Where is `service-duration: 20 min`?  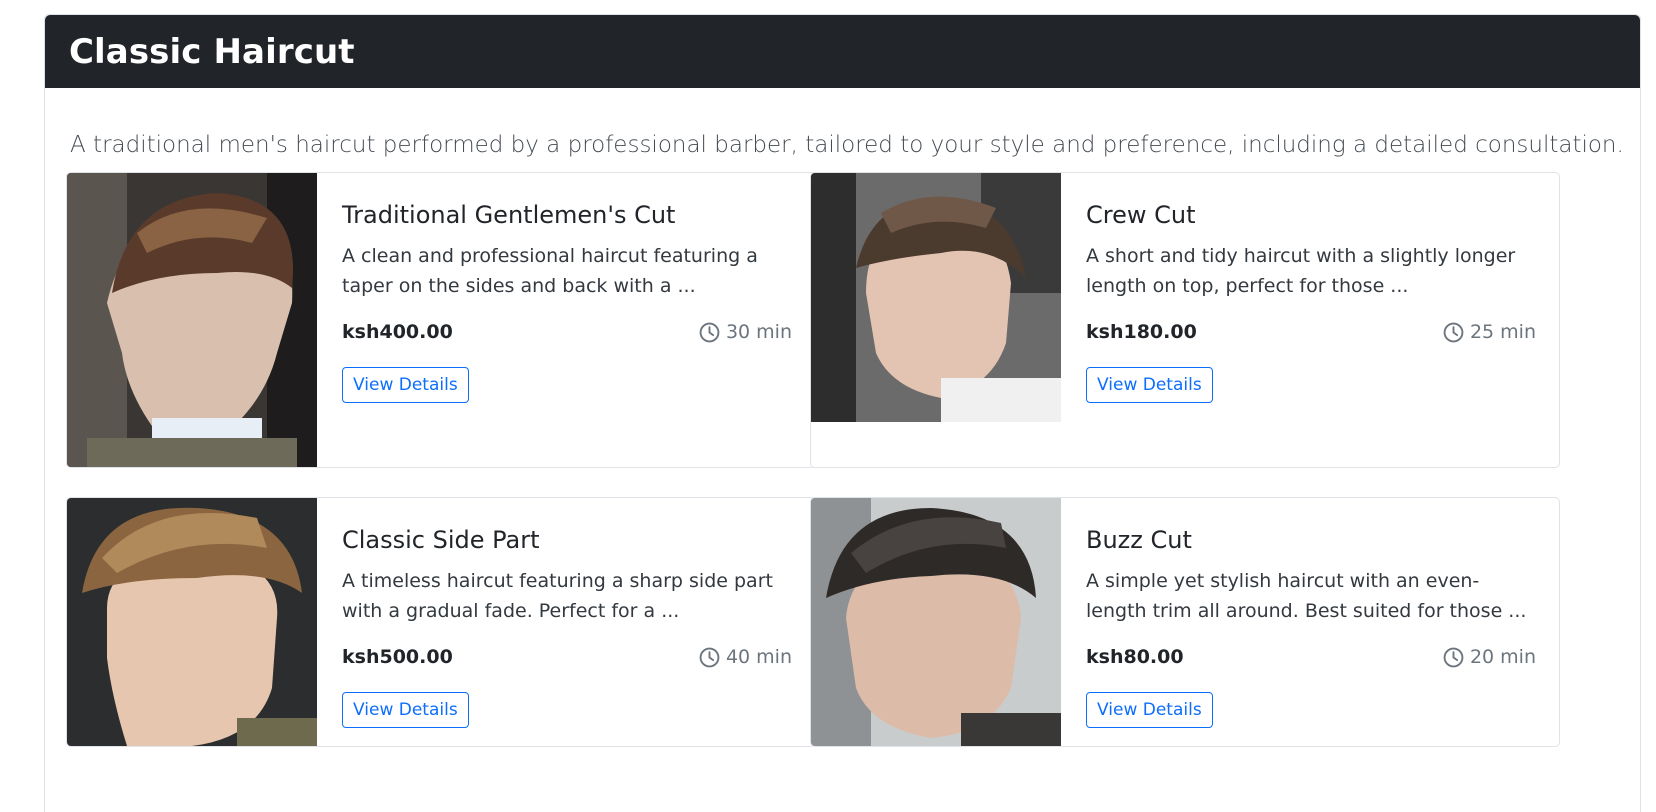 service-duration: 20 min is located at coordinates (1489, 657).